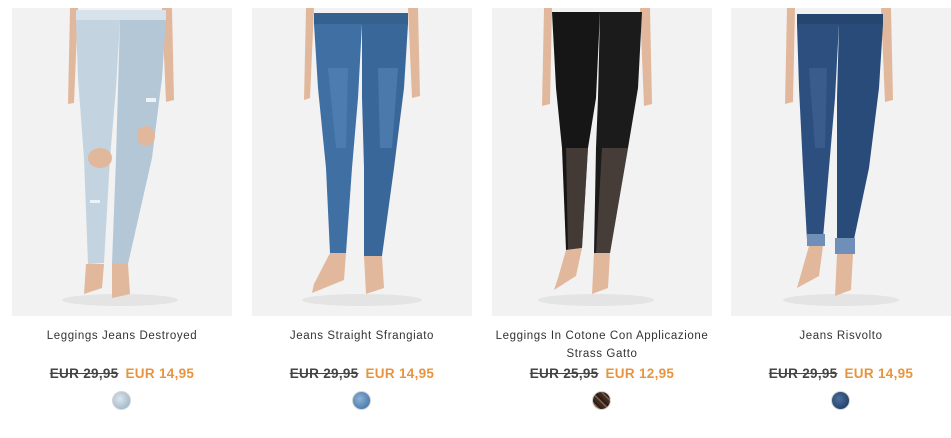 The image size is (951, 438). What do you see at coordinates (601, 400) in the screenshot?
I see `color-swatch-cat-print` at bounding box center [601, 400].